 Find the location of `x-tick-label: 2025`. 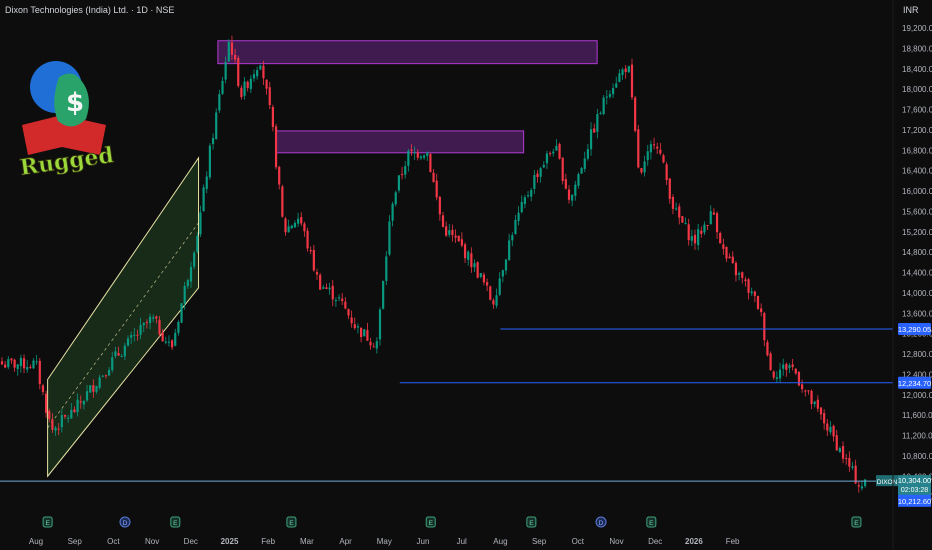

x-tick-label: 2025 is located at coordinates (230, 541).